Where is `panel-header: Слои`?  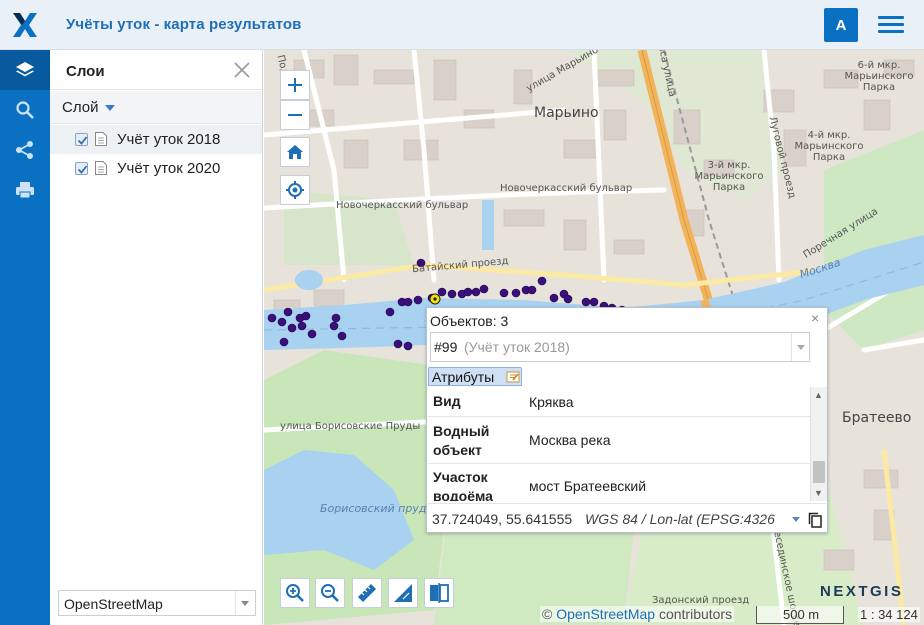
panel-header: Слои is located at coordinates (156, 70).